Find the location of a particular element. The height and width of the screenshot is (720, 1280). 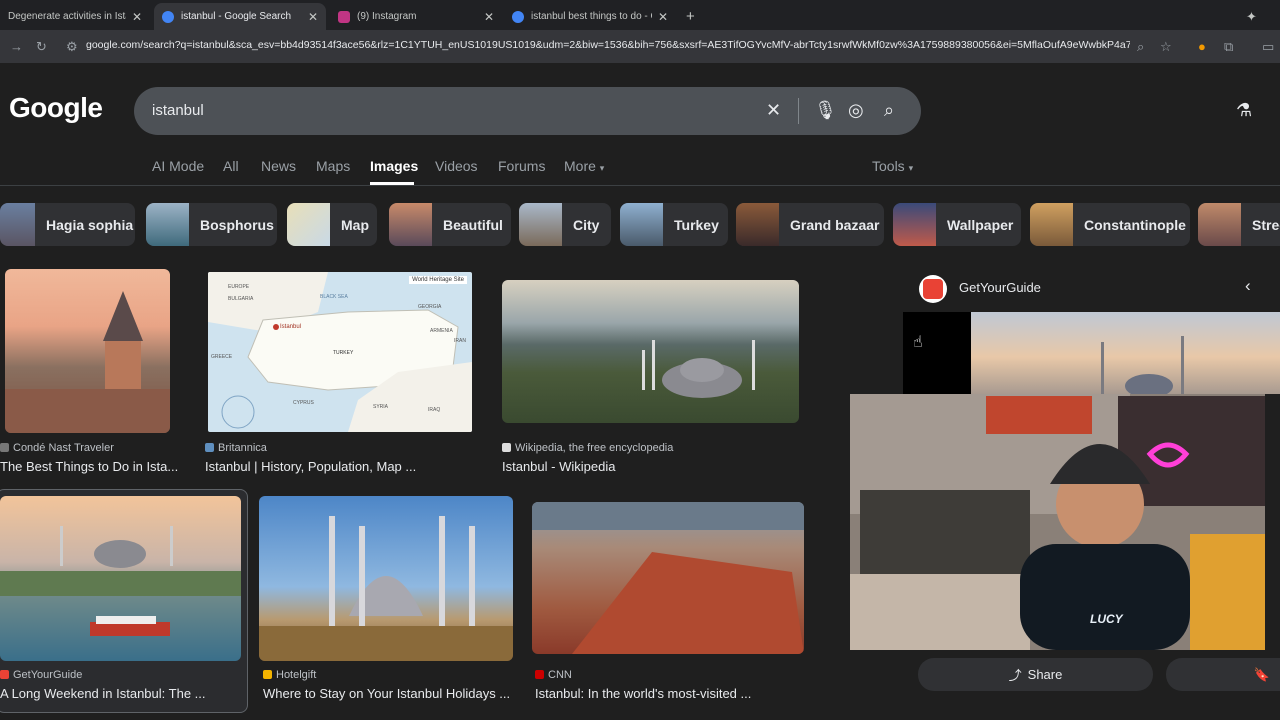

tab-images: Images is located at coordinates (394, 166).